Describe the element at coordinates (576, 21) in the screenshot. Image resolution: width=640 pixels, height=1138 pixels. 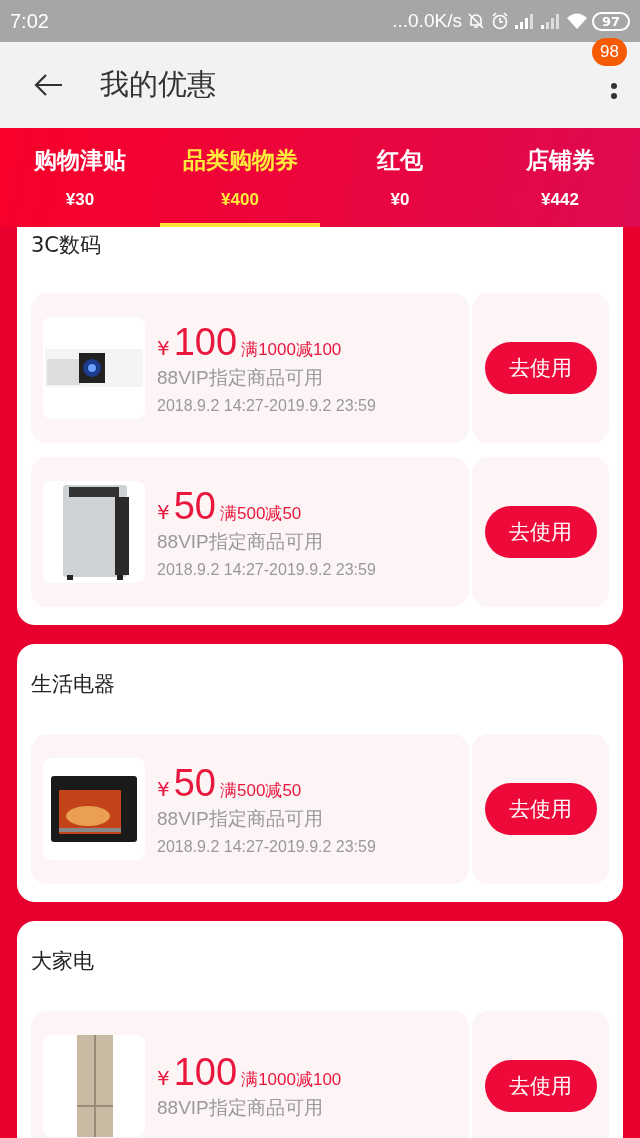
I see `wifi-icon` at that location.